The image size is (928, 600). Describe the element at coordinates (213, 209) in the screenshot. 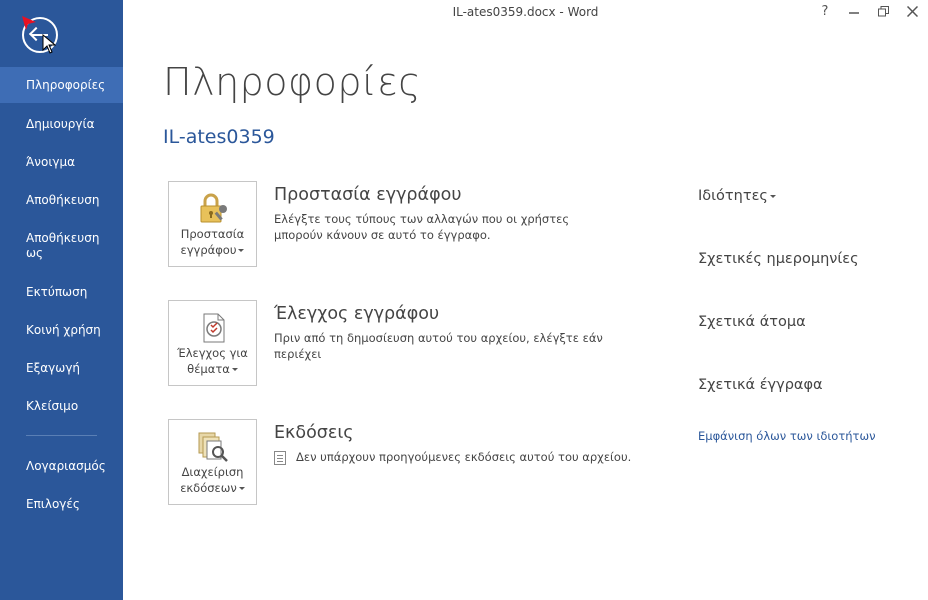

I see `lock-key-icon` at that location.